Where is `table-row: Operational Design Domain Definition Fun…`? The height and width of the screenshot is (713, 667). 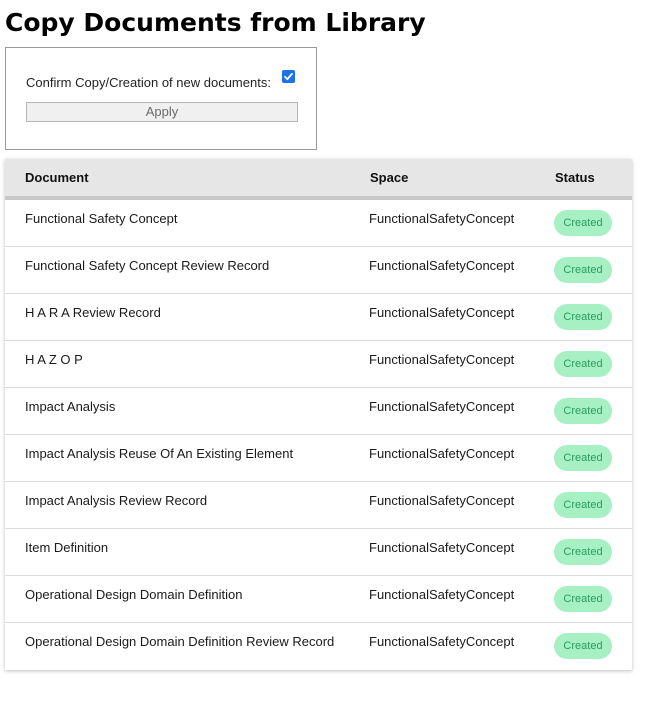 table-row: Operational Design Domain Definition Fun… is located at coordinates (318, 599).